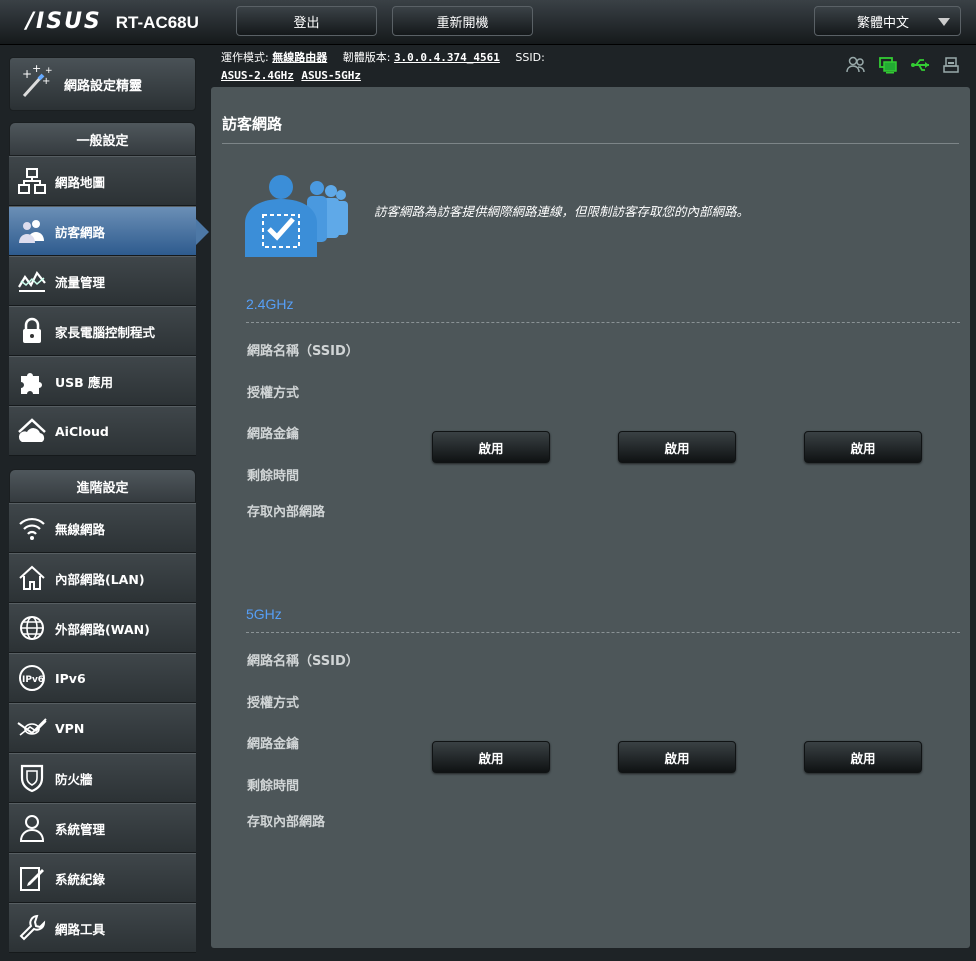 Image resolution: width=976 pixels, height=961 pixels. Describe the element at coordinates (102, 578) in the screenshot. I see `sidebar-item-lan: 內部網路(LAN)` at that location.